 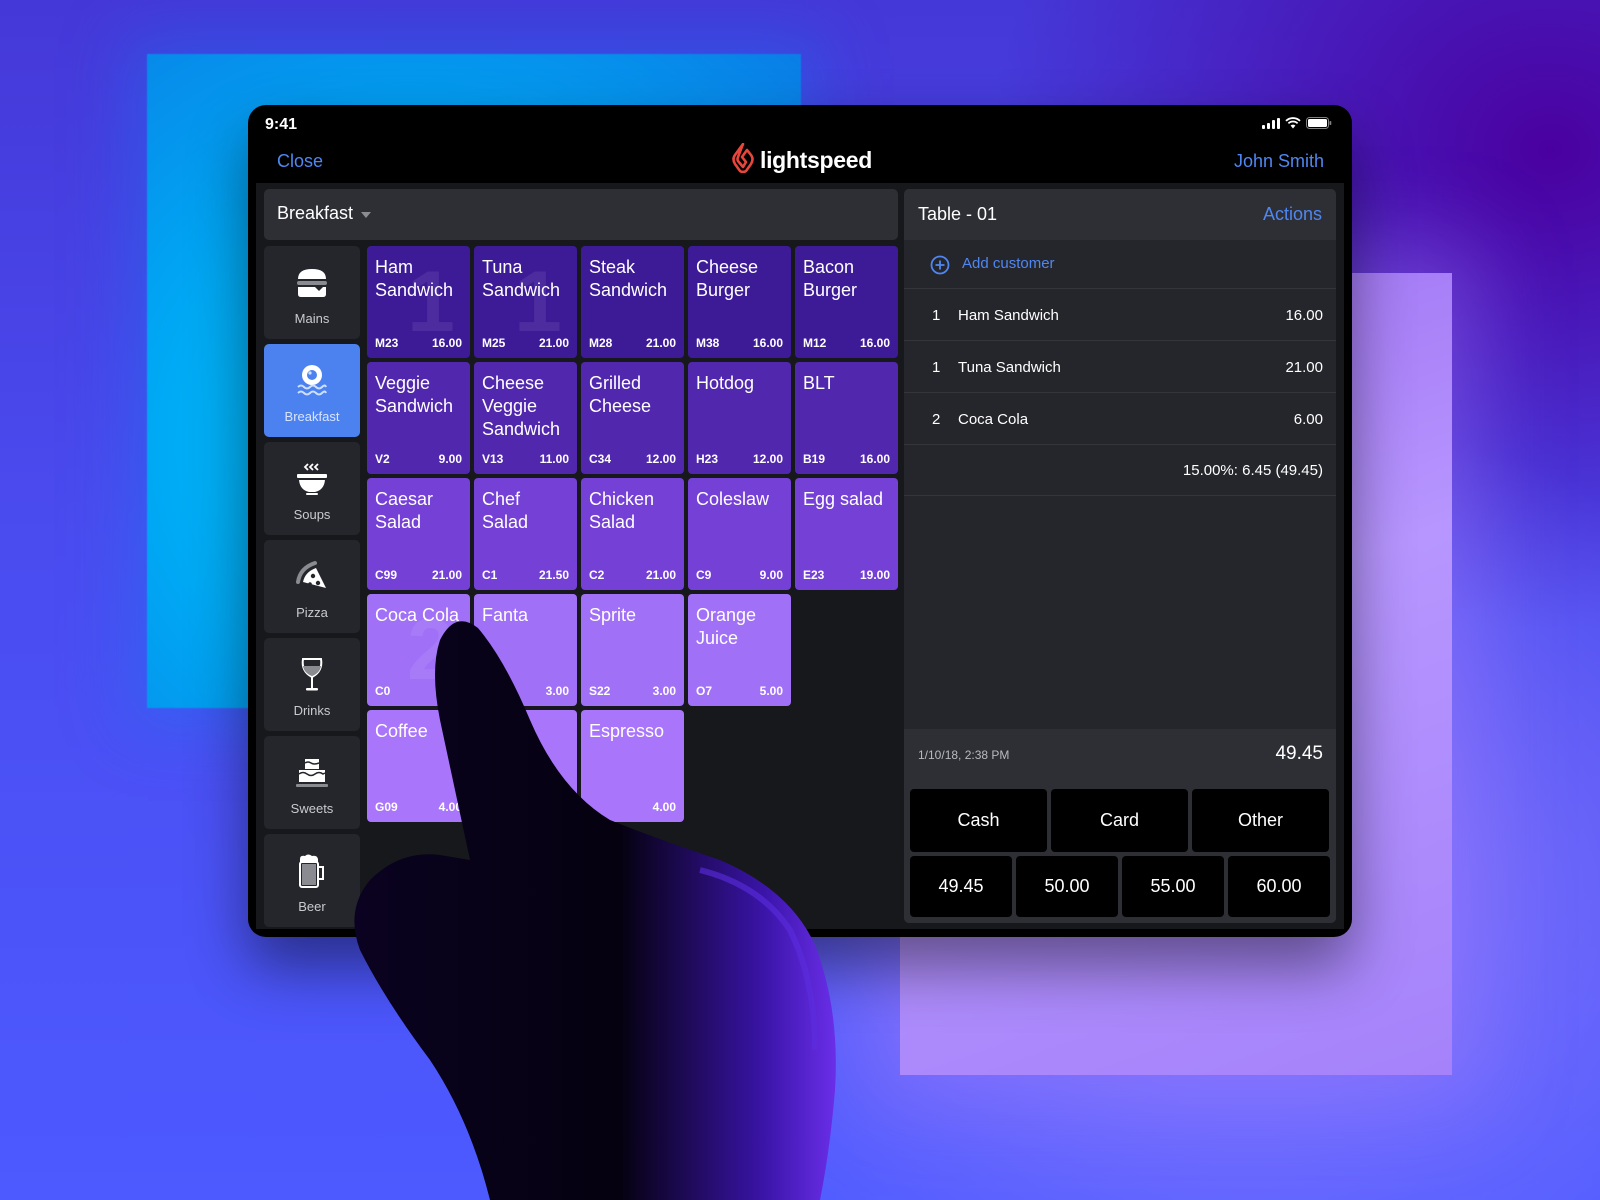 What do you see at coordinates (993, 419) in the screenshot?
I see `line-item-name: Coca Cola` at bounding box center [993, 419].